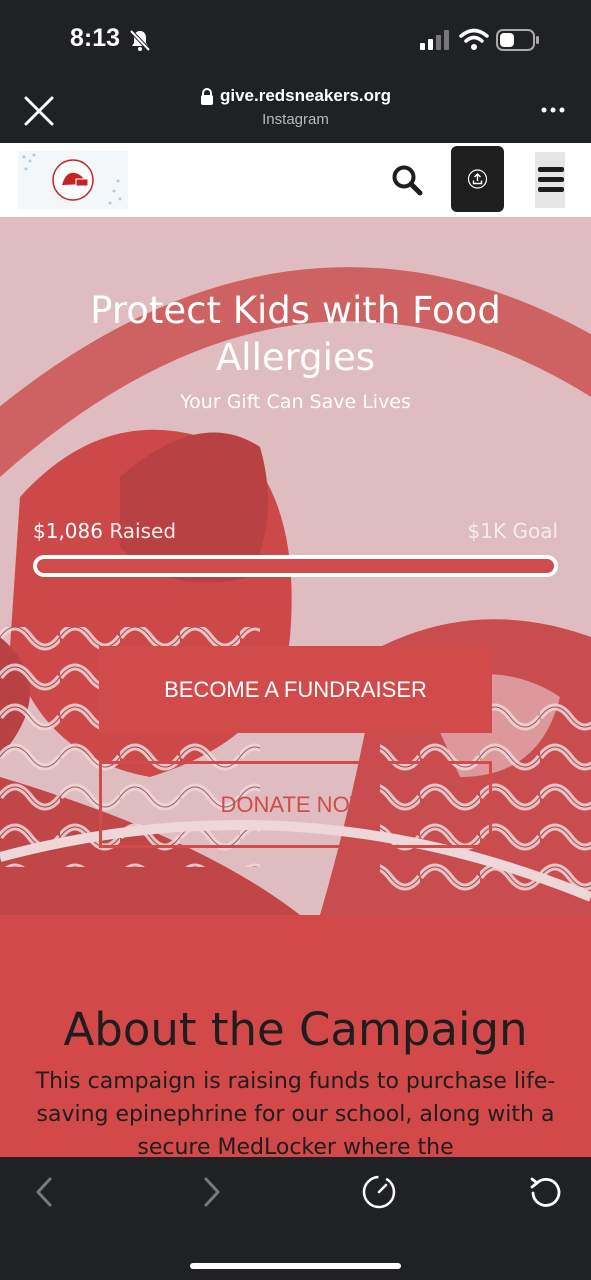 The height and width of the screenshot is (1280, 591). Describe the element at coordinates (44, 1192) in the screenshot. I see `back-icon` at that location.